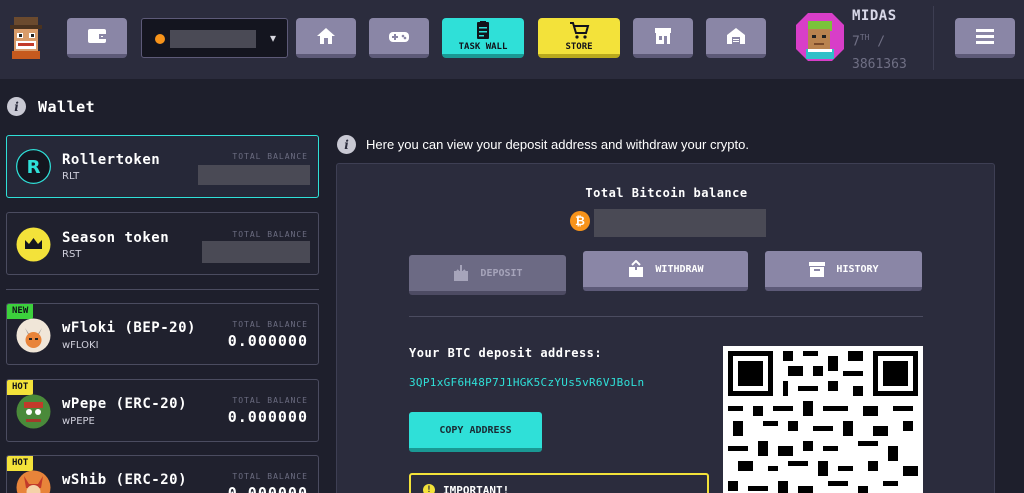 The height and width of the screenshot is (493, 1024). I want to click on card-divider, so click(666, 316).